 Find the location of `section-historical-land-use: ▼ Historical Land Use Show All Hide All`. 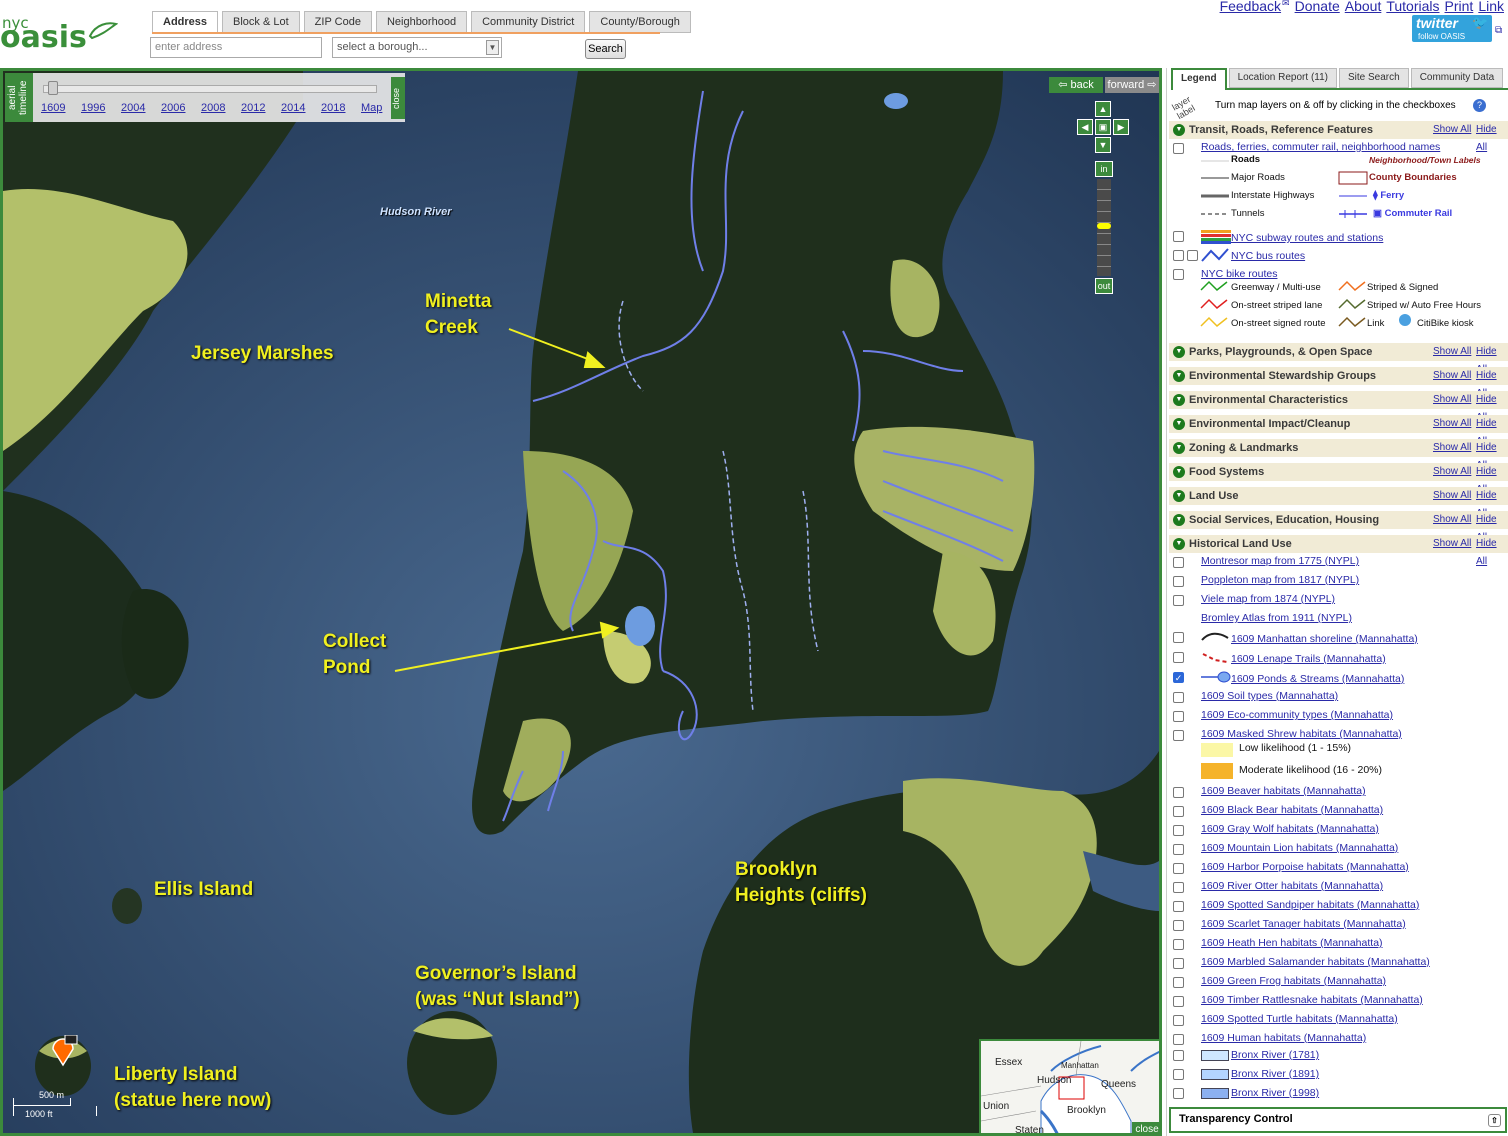

section-historical-land-use: ▼ Historical Land Use Show All Hide All is located at coordinates (1338, 551).